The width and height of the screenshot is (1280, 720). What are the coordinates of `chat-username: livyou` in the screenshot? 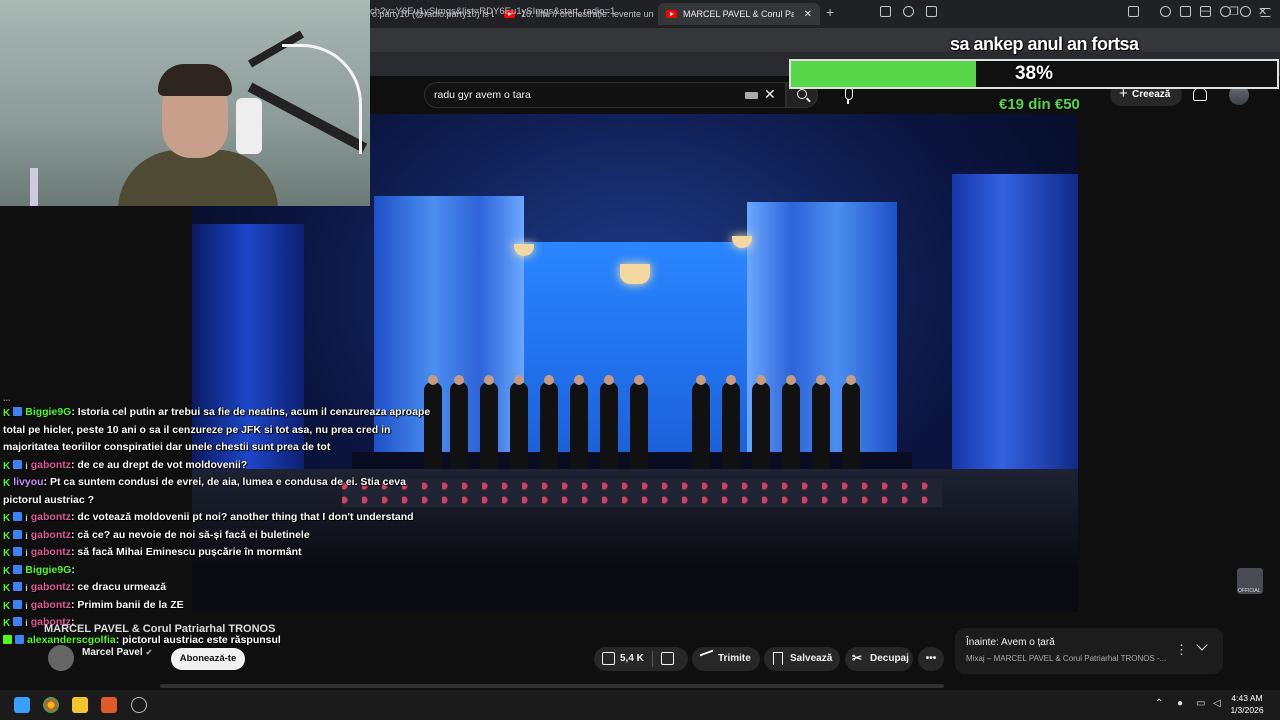 It's located at (28, 482).